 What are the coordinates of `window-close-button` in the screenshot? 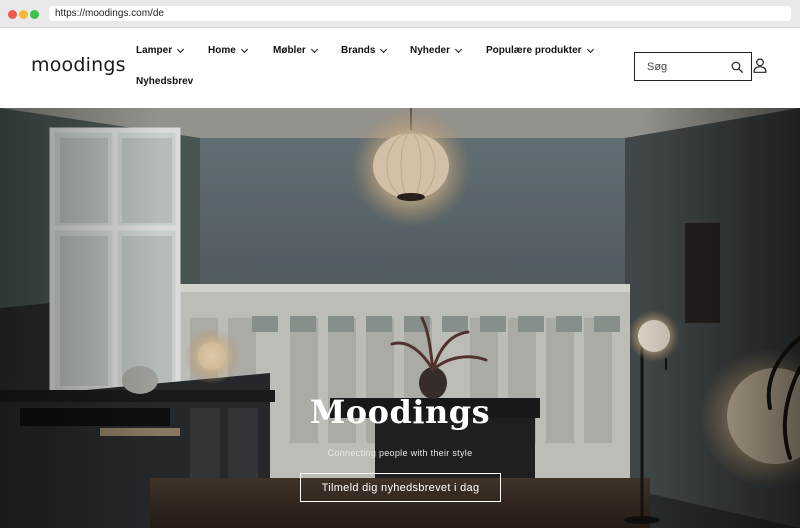 It's located at (12, 14).